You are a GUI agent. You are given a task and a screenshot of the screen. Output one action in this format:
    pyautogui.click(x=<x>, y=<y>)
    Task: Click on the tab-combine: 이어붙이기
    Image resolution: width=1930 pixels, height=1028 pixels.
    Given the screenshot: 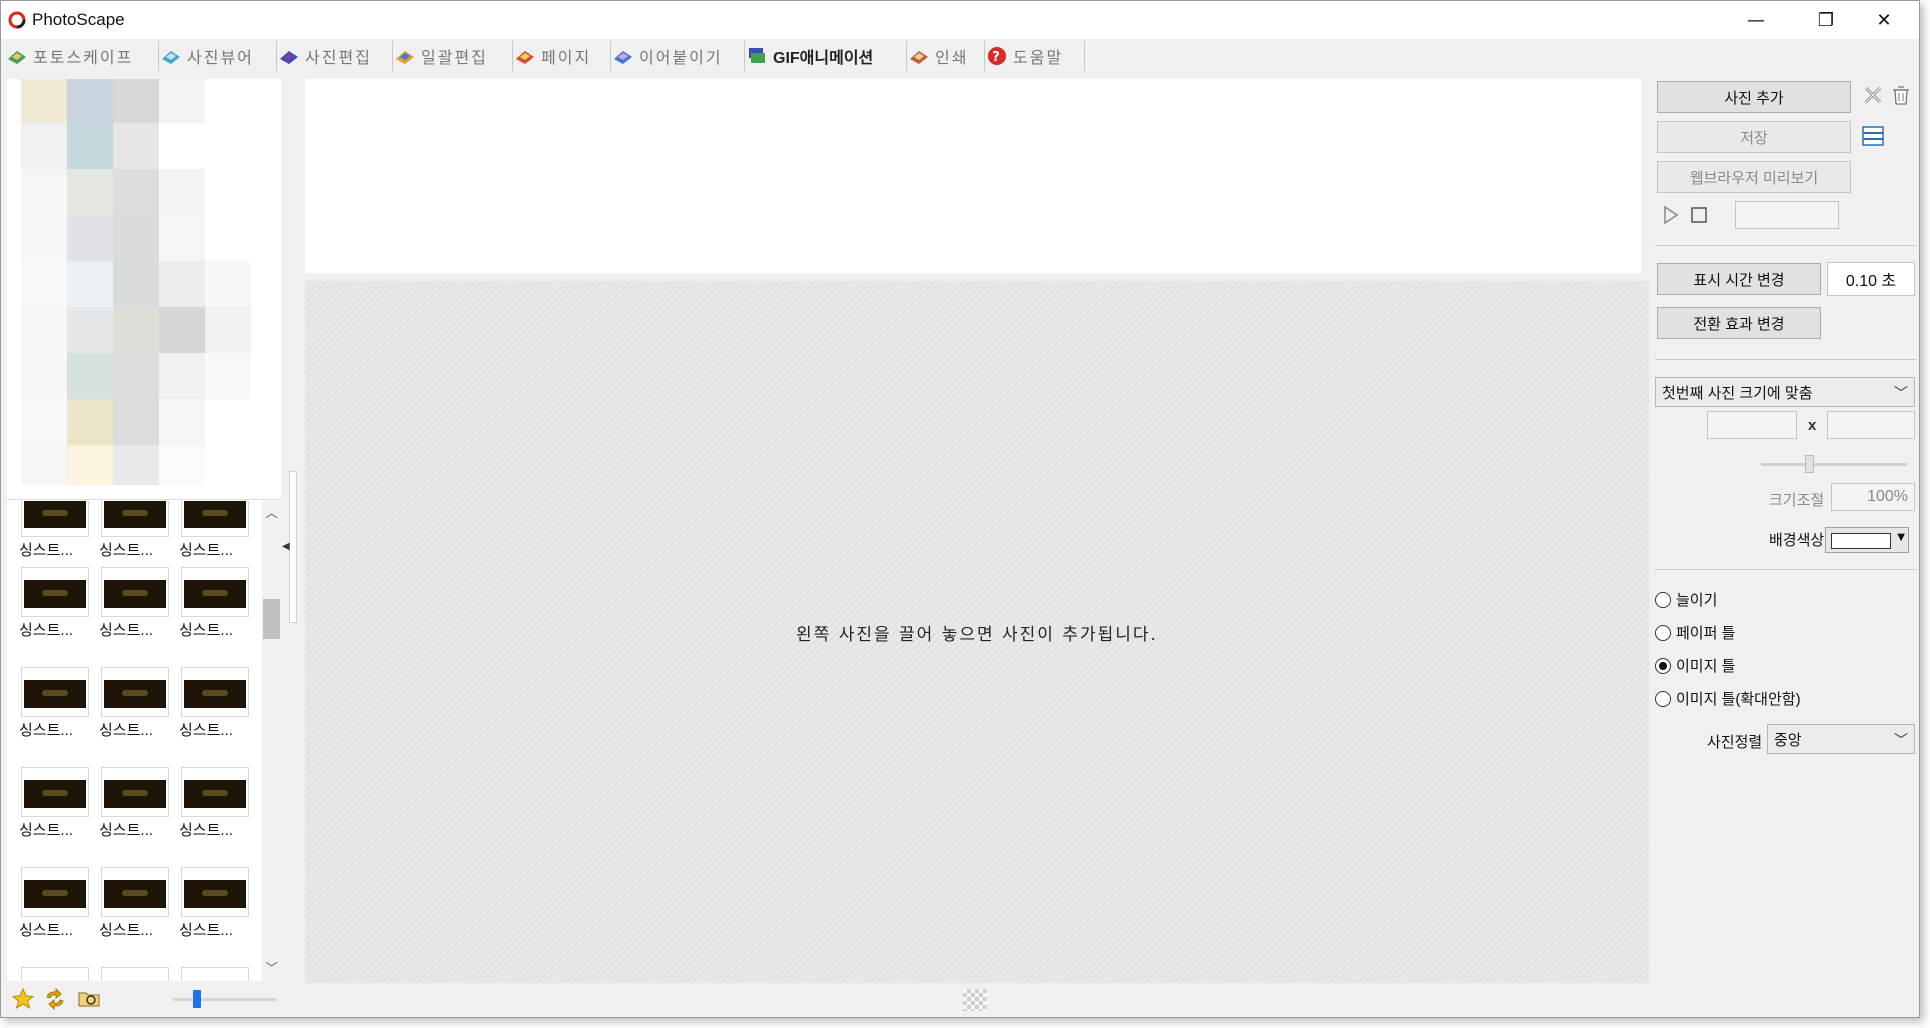 What is the action you would take?
    pyautogui.click(x=677, y=56)
    